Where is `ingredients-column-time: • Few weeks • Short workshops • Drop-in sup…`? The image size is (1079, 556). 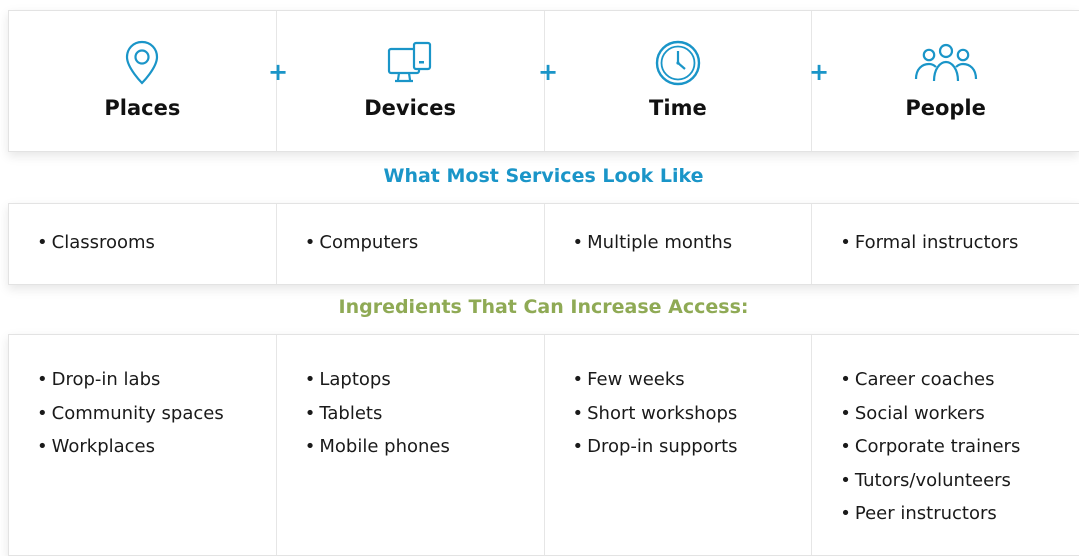 ingredients-column-time: • Few weeks • Short workshops • Drop-in sup… is located at coordinates (677, 445).